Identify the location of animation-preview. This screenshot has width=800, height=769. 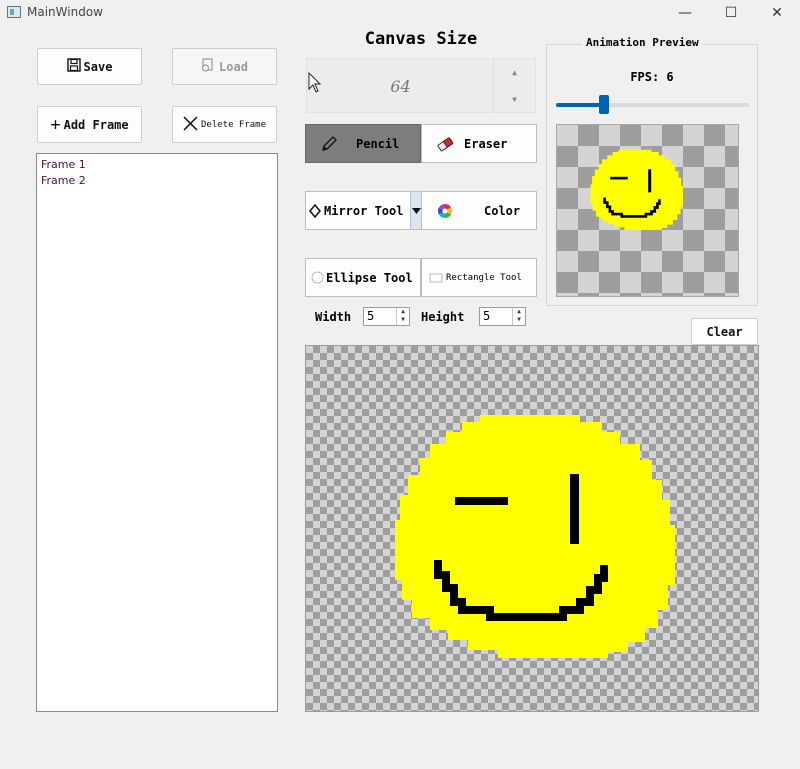
(647, 210).